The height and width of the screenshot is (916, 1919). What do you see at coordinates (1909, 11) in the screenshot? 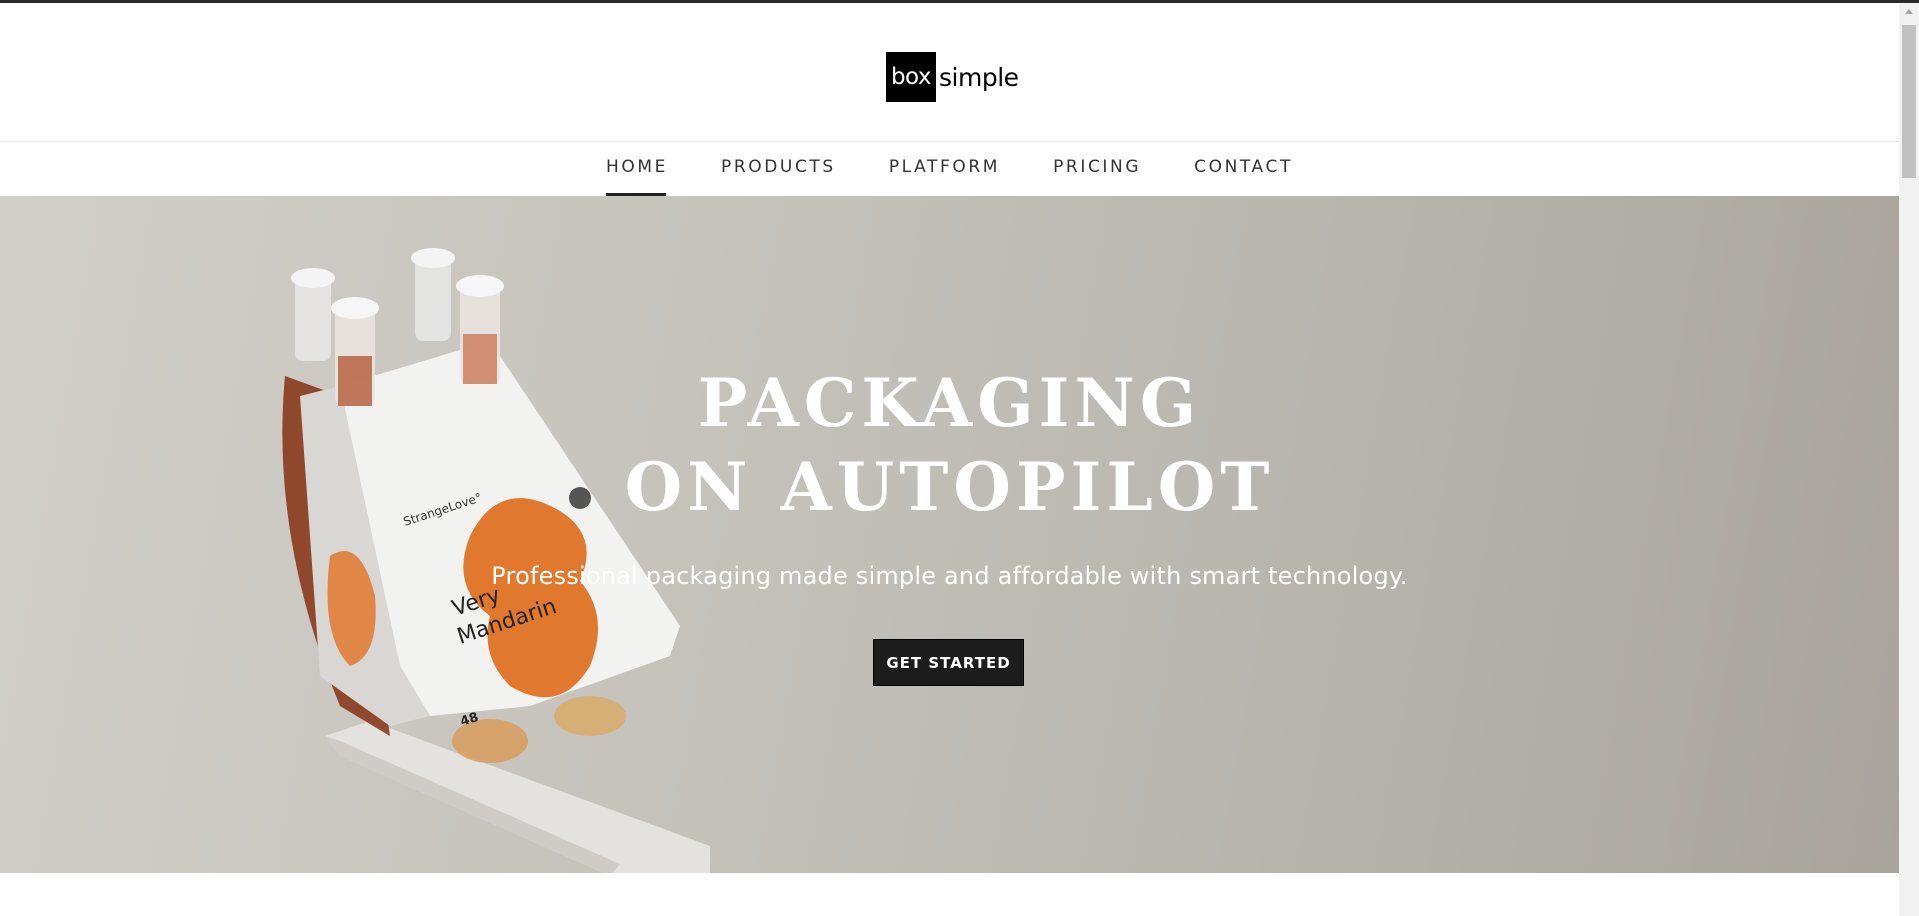
I see `scroll-up-arrow-icon` at bounding box center [1909, 11].